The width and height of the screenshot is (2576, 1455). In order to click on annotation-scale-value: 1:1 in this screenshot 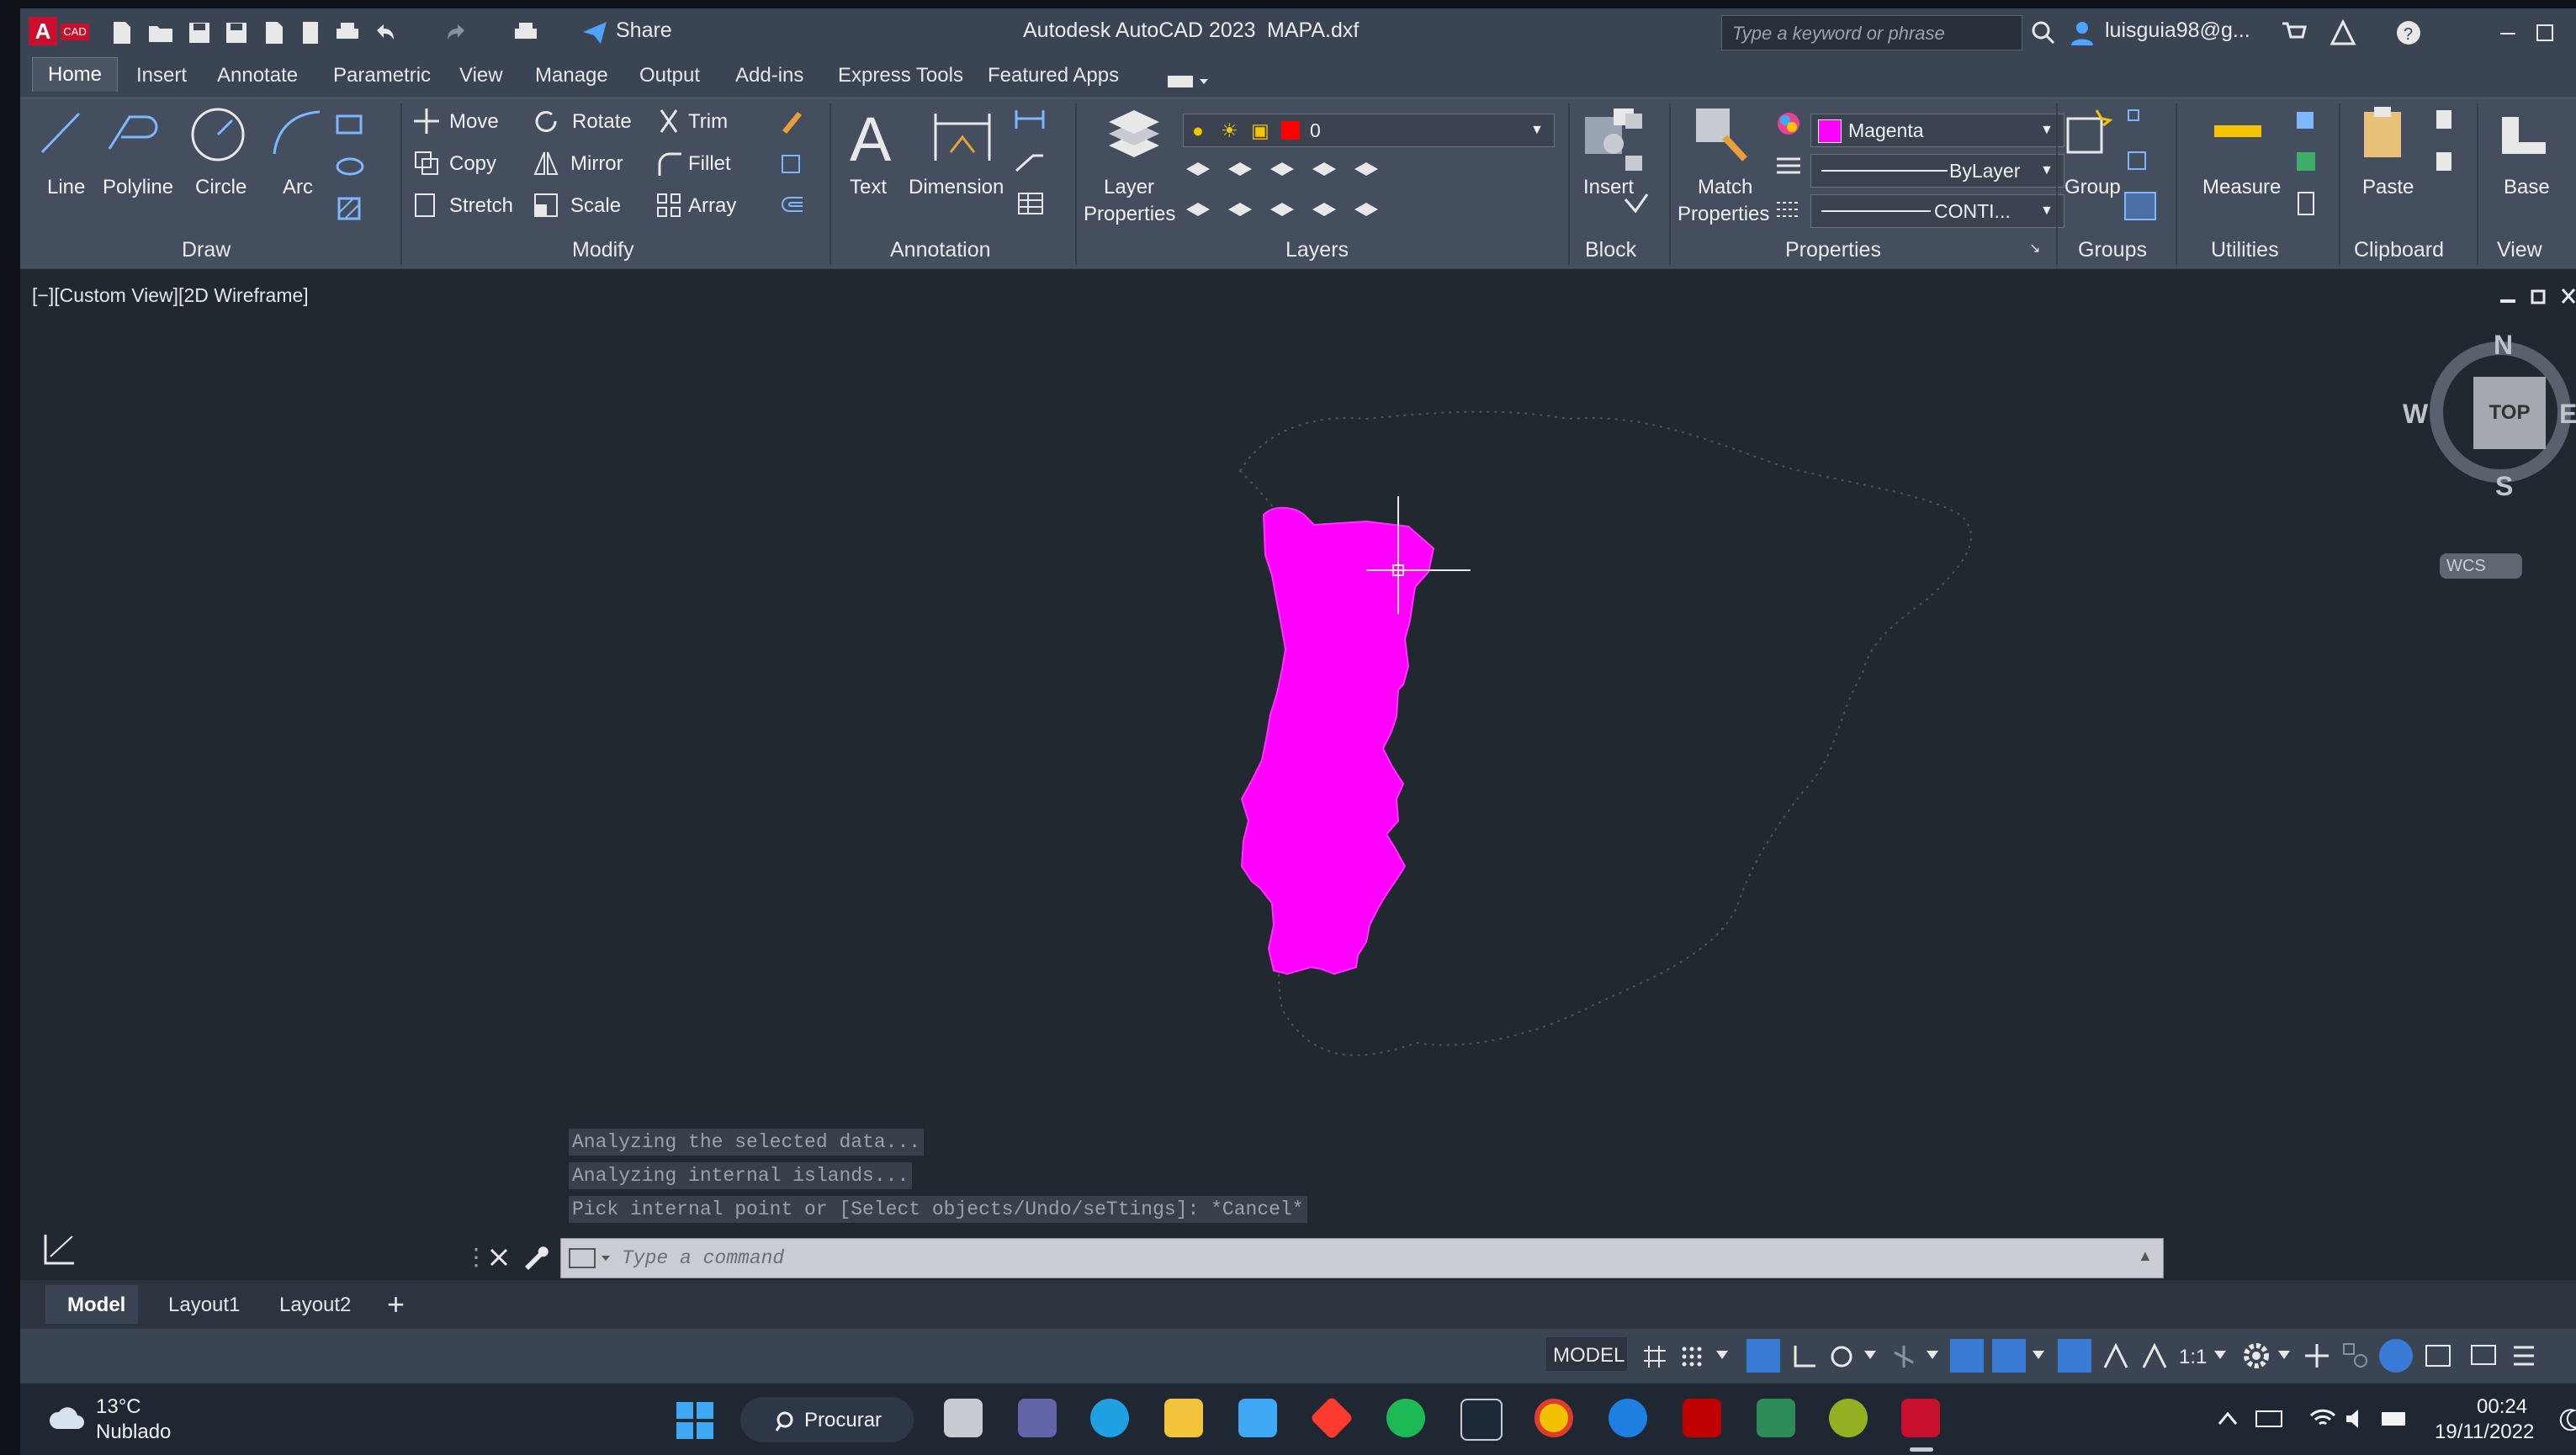, I will do `click(2193, 1357)`.